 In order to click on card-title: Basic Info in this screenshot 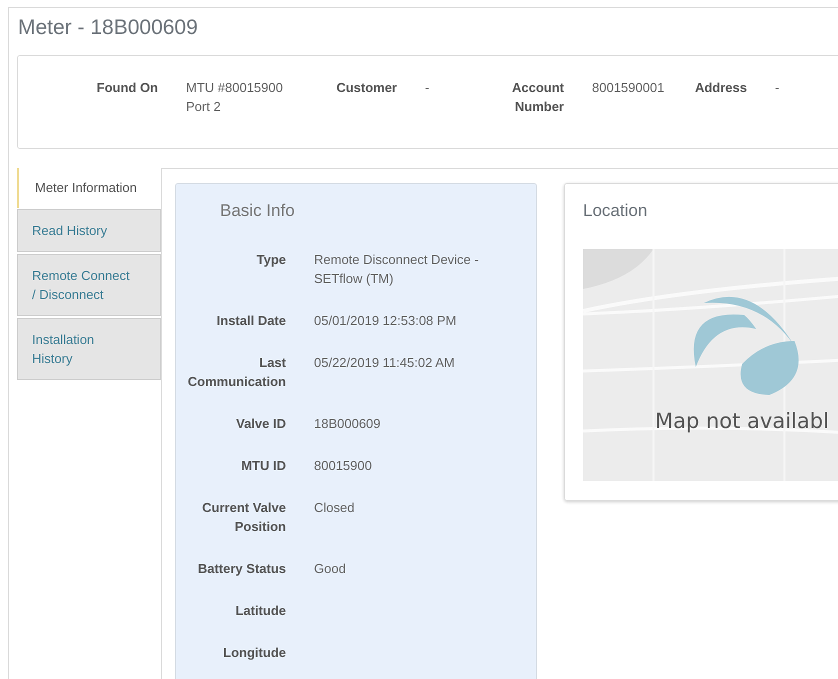, I will do `click(257, 211)`.